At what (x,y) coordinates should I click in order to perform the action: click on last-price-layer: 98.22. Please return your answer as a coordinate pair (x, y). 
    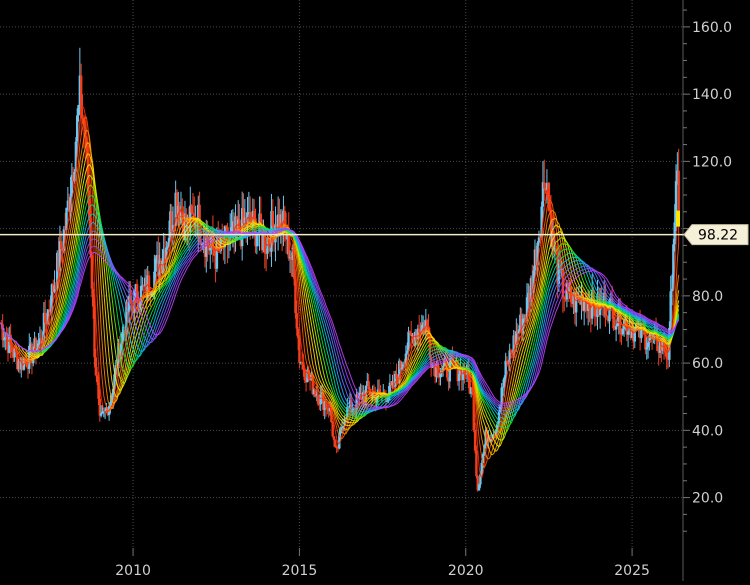
    Looking at the image, I should click on (374, 228).